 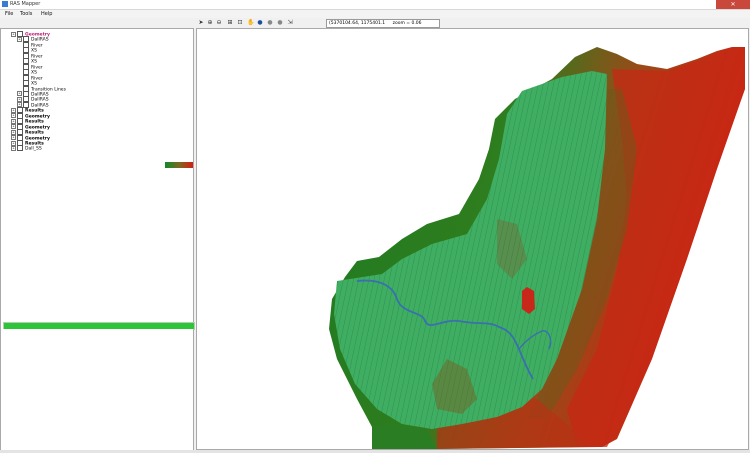 I want to click on tree-item: + Dall_SS, so click(x=26, y=148).